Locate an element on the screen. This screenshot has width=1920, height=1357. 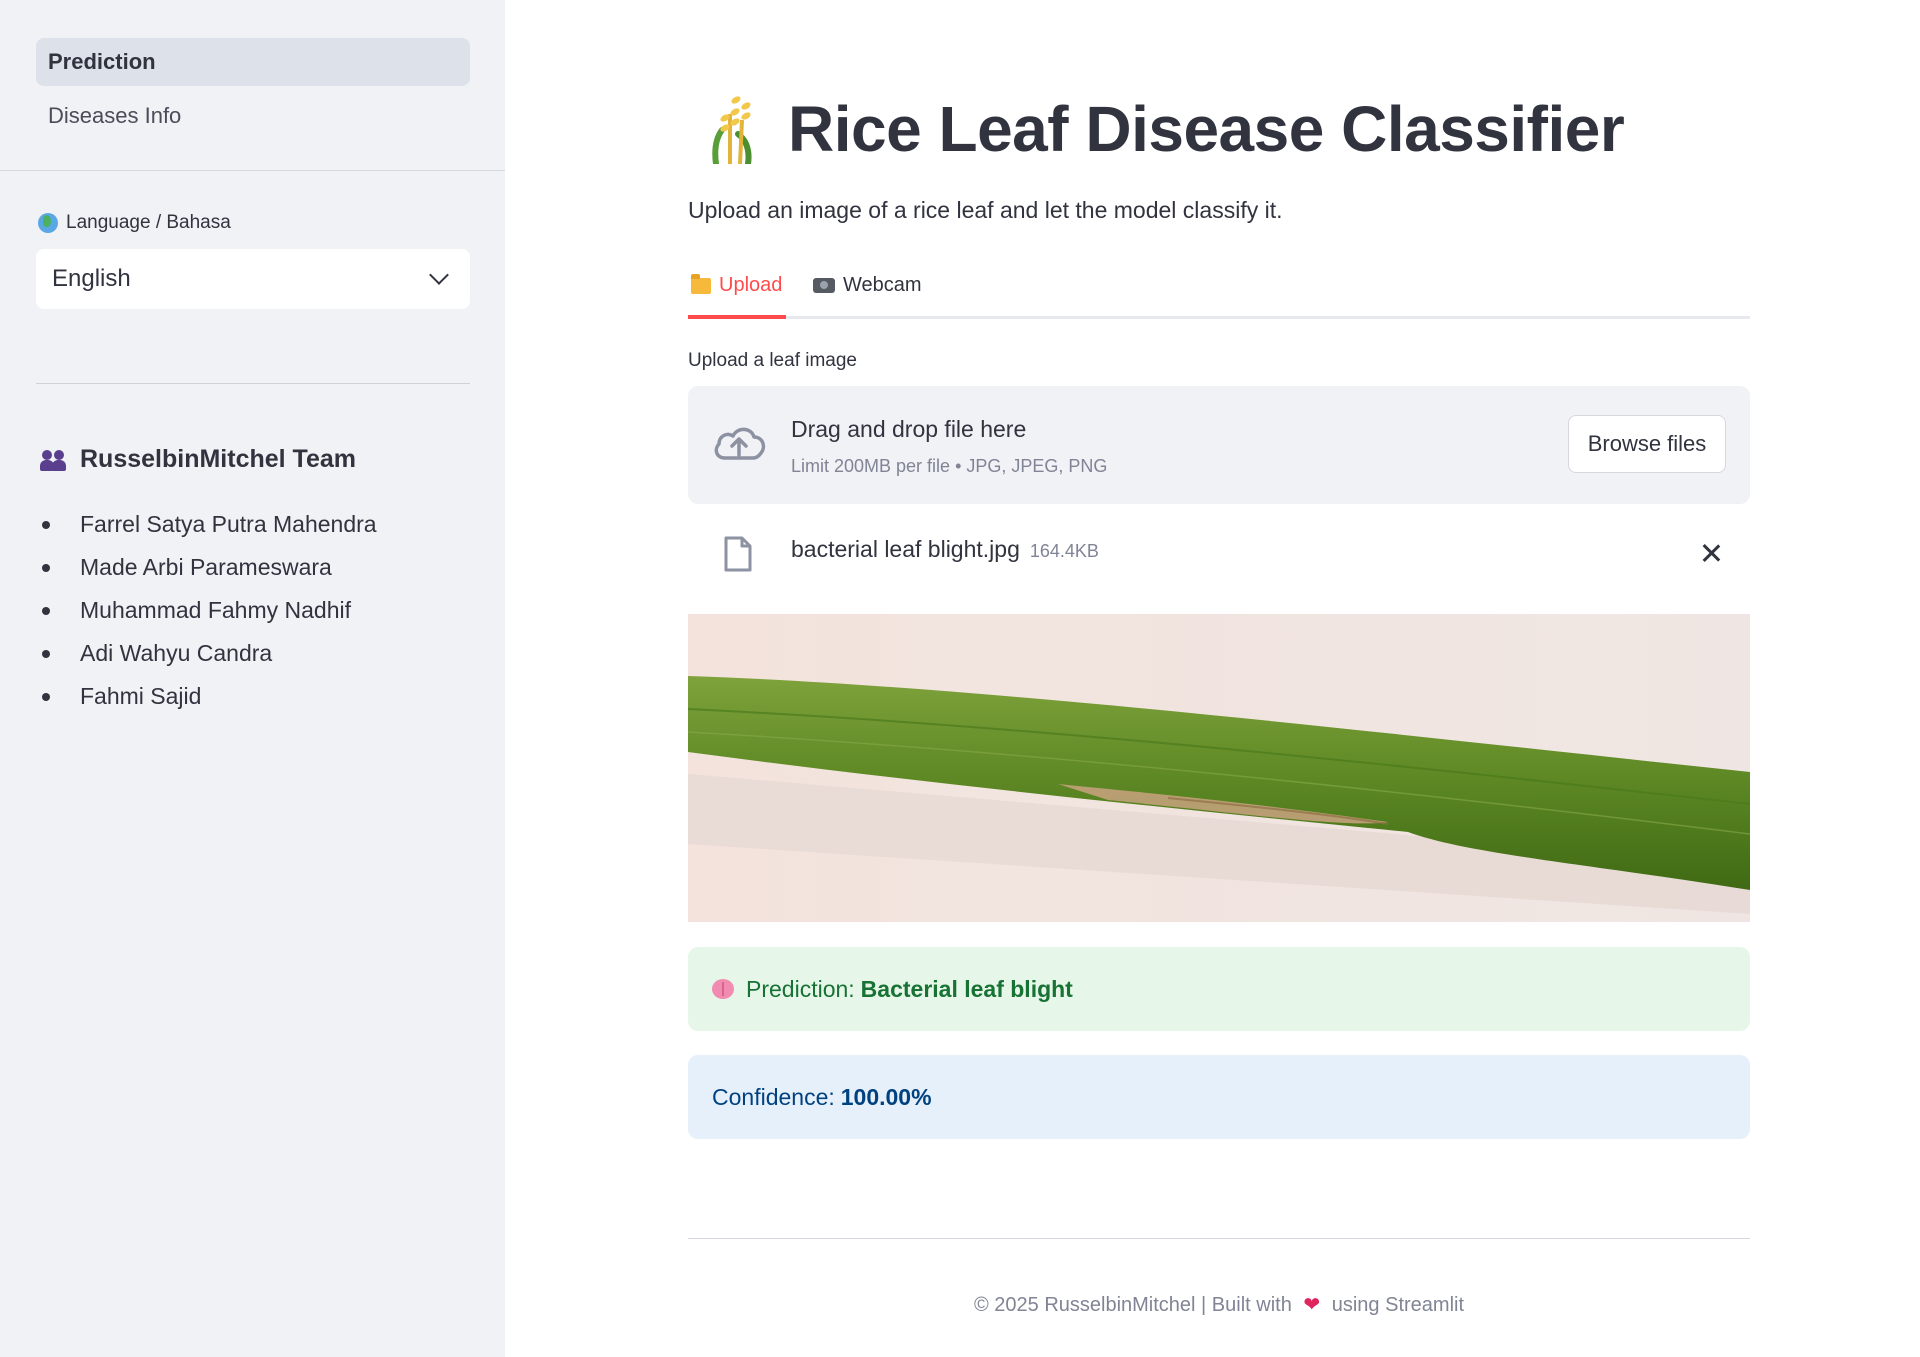
nav-item-diseases-info: Diseases Info is located at coordinates (253, 116).